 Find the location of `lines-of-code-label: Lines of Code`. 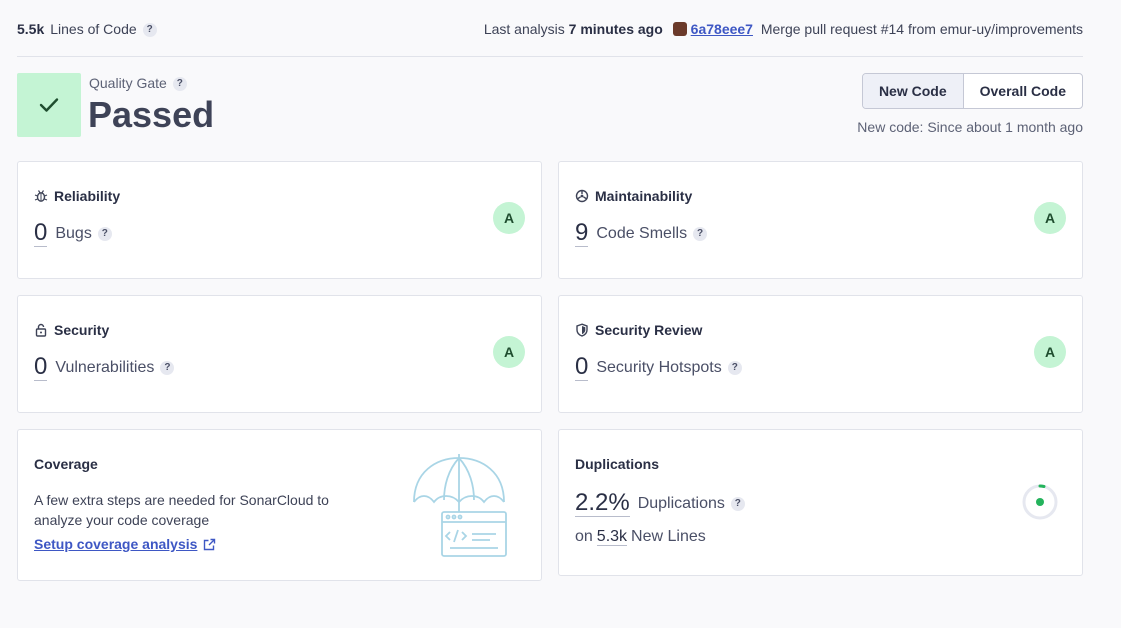

lines-of-code-label: Lines of Code is located at coordinates (93, 29).